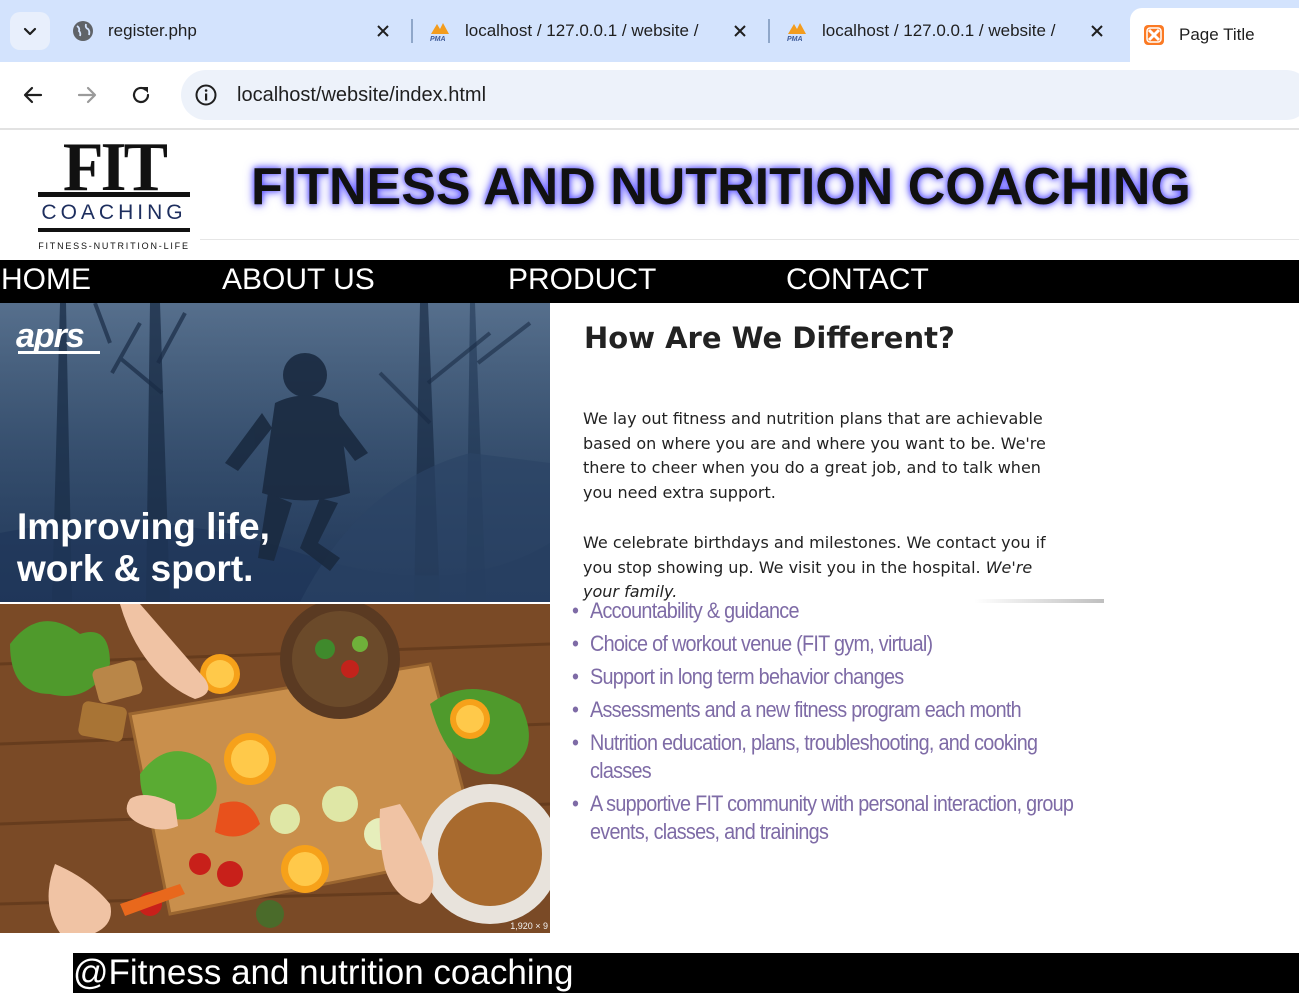 This screenshot has height=997, width=1299. What do you see at coordinates (143, 526) in the screenshot?
I see `hero-caption-line: Improving life,` at bounding box center [143, 526].